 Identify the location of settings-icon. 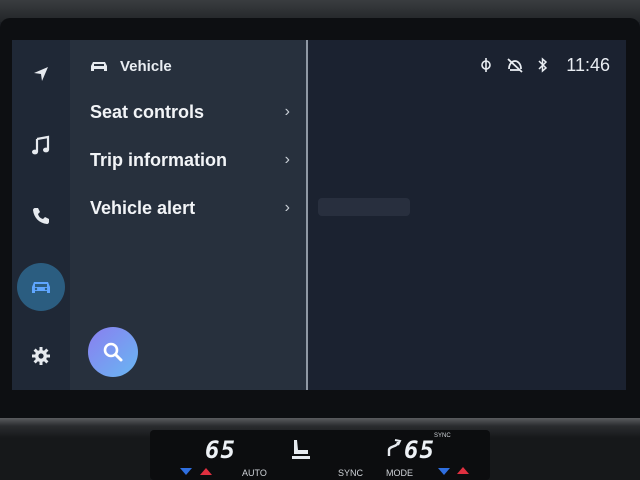
(41, 356).